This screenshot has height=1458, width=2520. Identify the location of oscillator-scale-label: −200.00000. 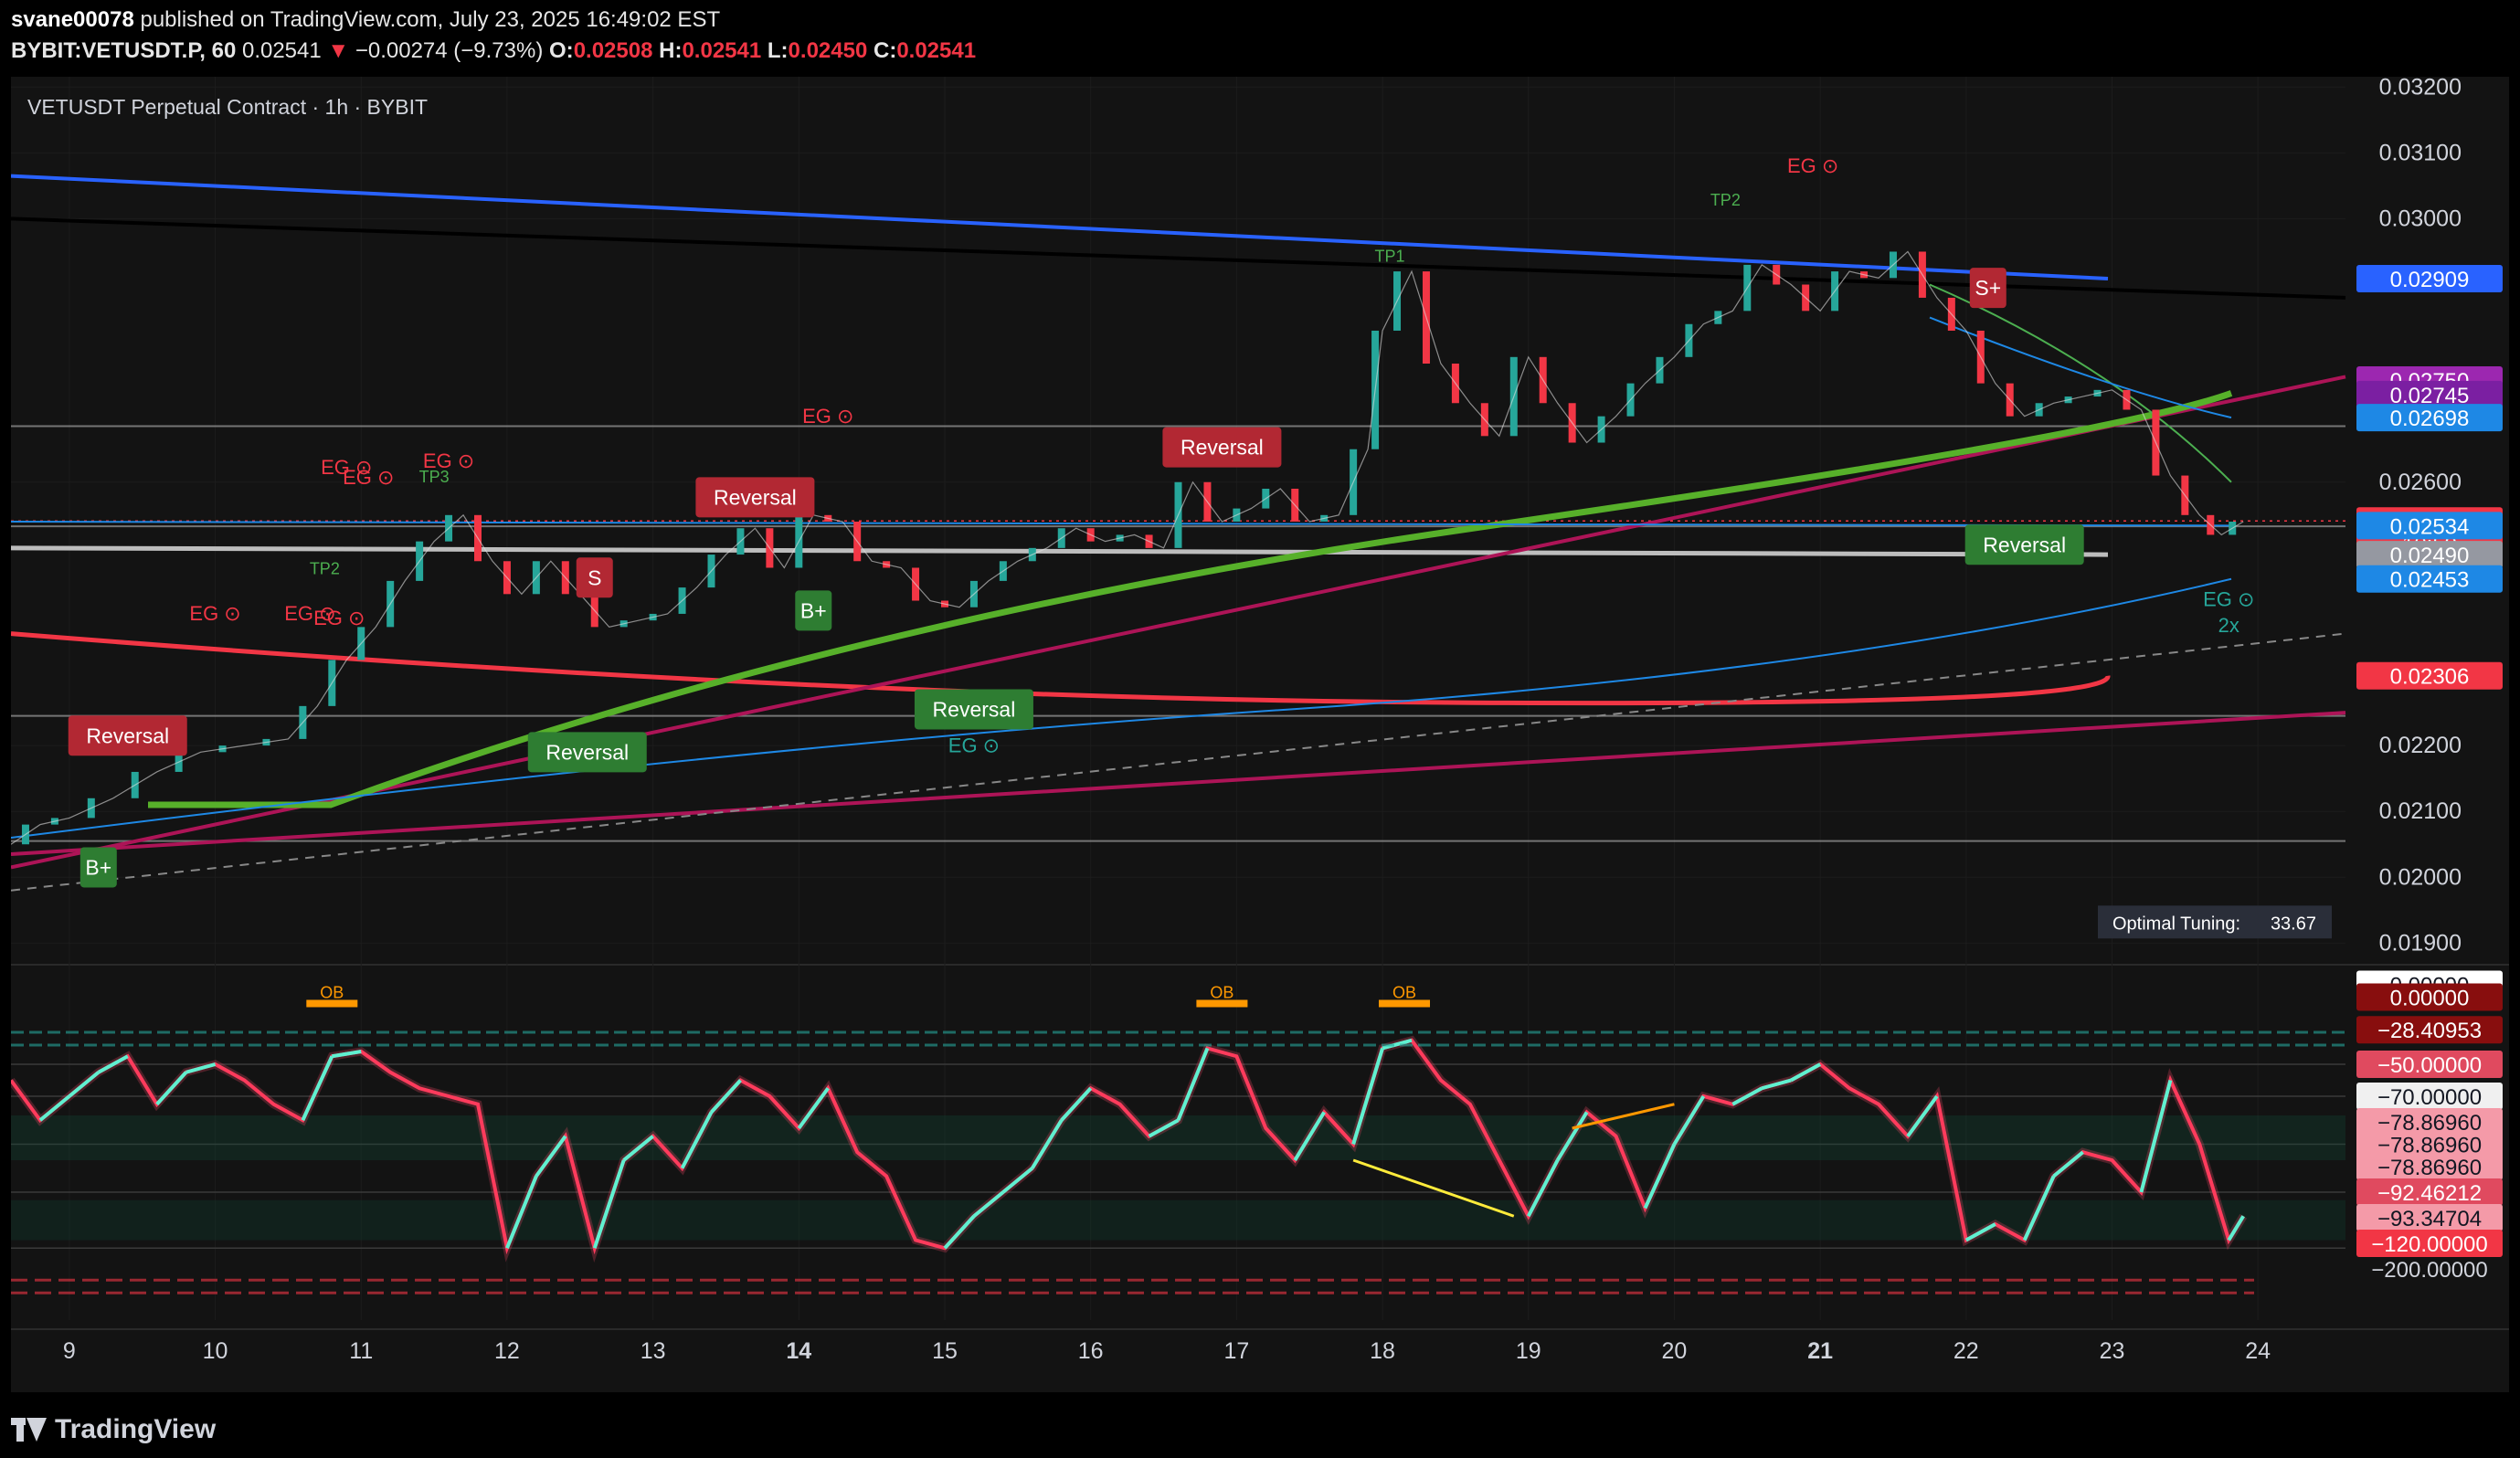
(2429, 1270).